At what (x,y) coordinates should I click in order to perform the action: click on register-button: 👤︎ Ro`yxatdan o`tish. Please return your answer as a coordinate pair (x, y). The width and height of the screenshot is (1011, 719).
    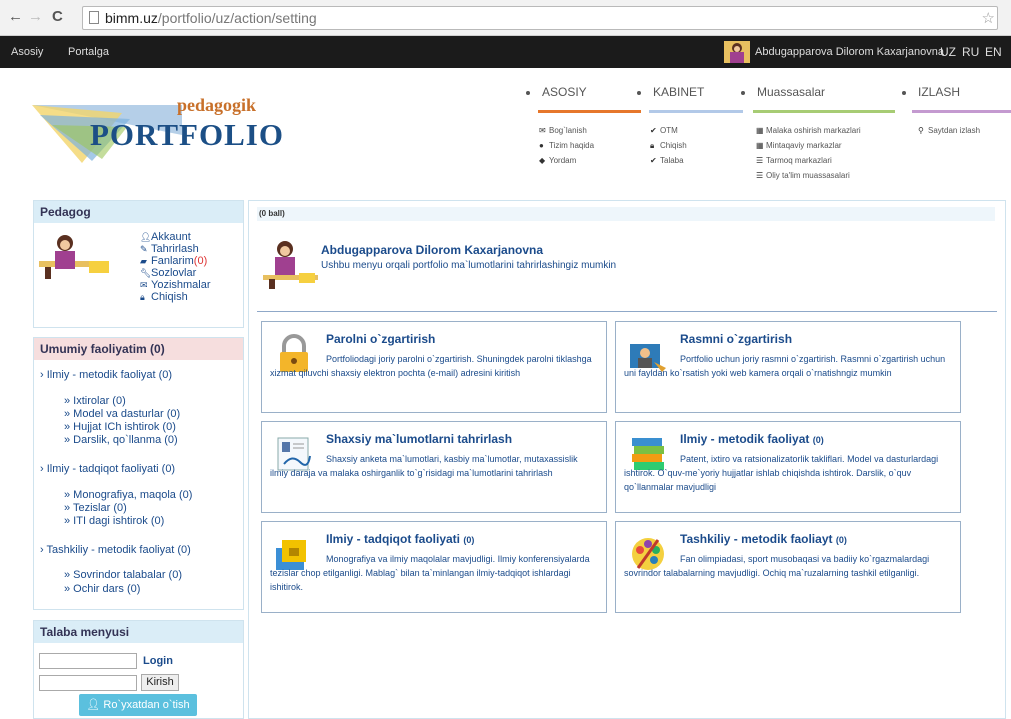
    Looking at the image, I should click on (138, 705).